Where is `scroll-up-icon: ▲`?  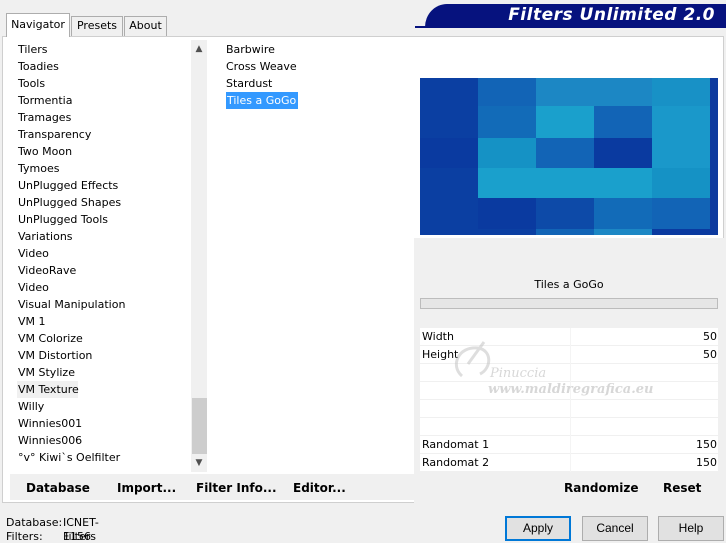 scroll-up-icon: ▲ is located at coordinates (199, 49).